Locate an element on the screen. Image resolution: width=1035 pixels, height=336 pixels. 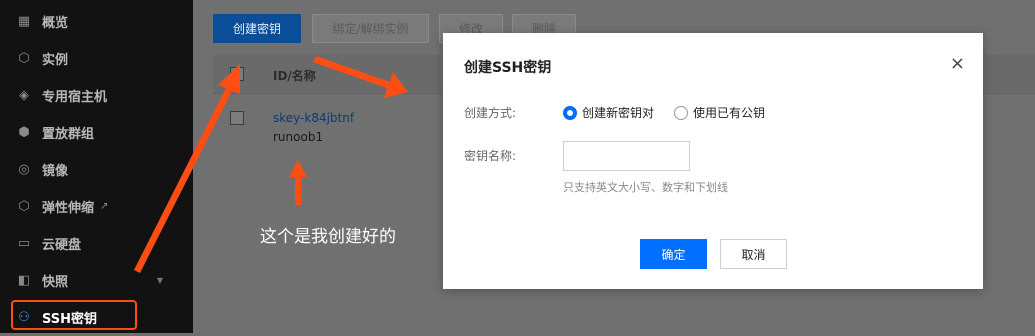
radio-create-new: 创建新密钥对 is located at coordinates (608, 112).